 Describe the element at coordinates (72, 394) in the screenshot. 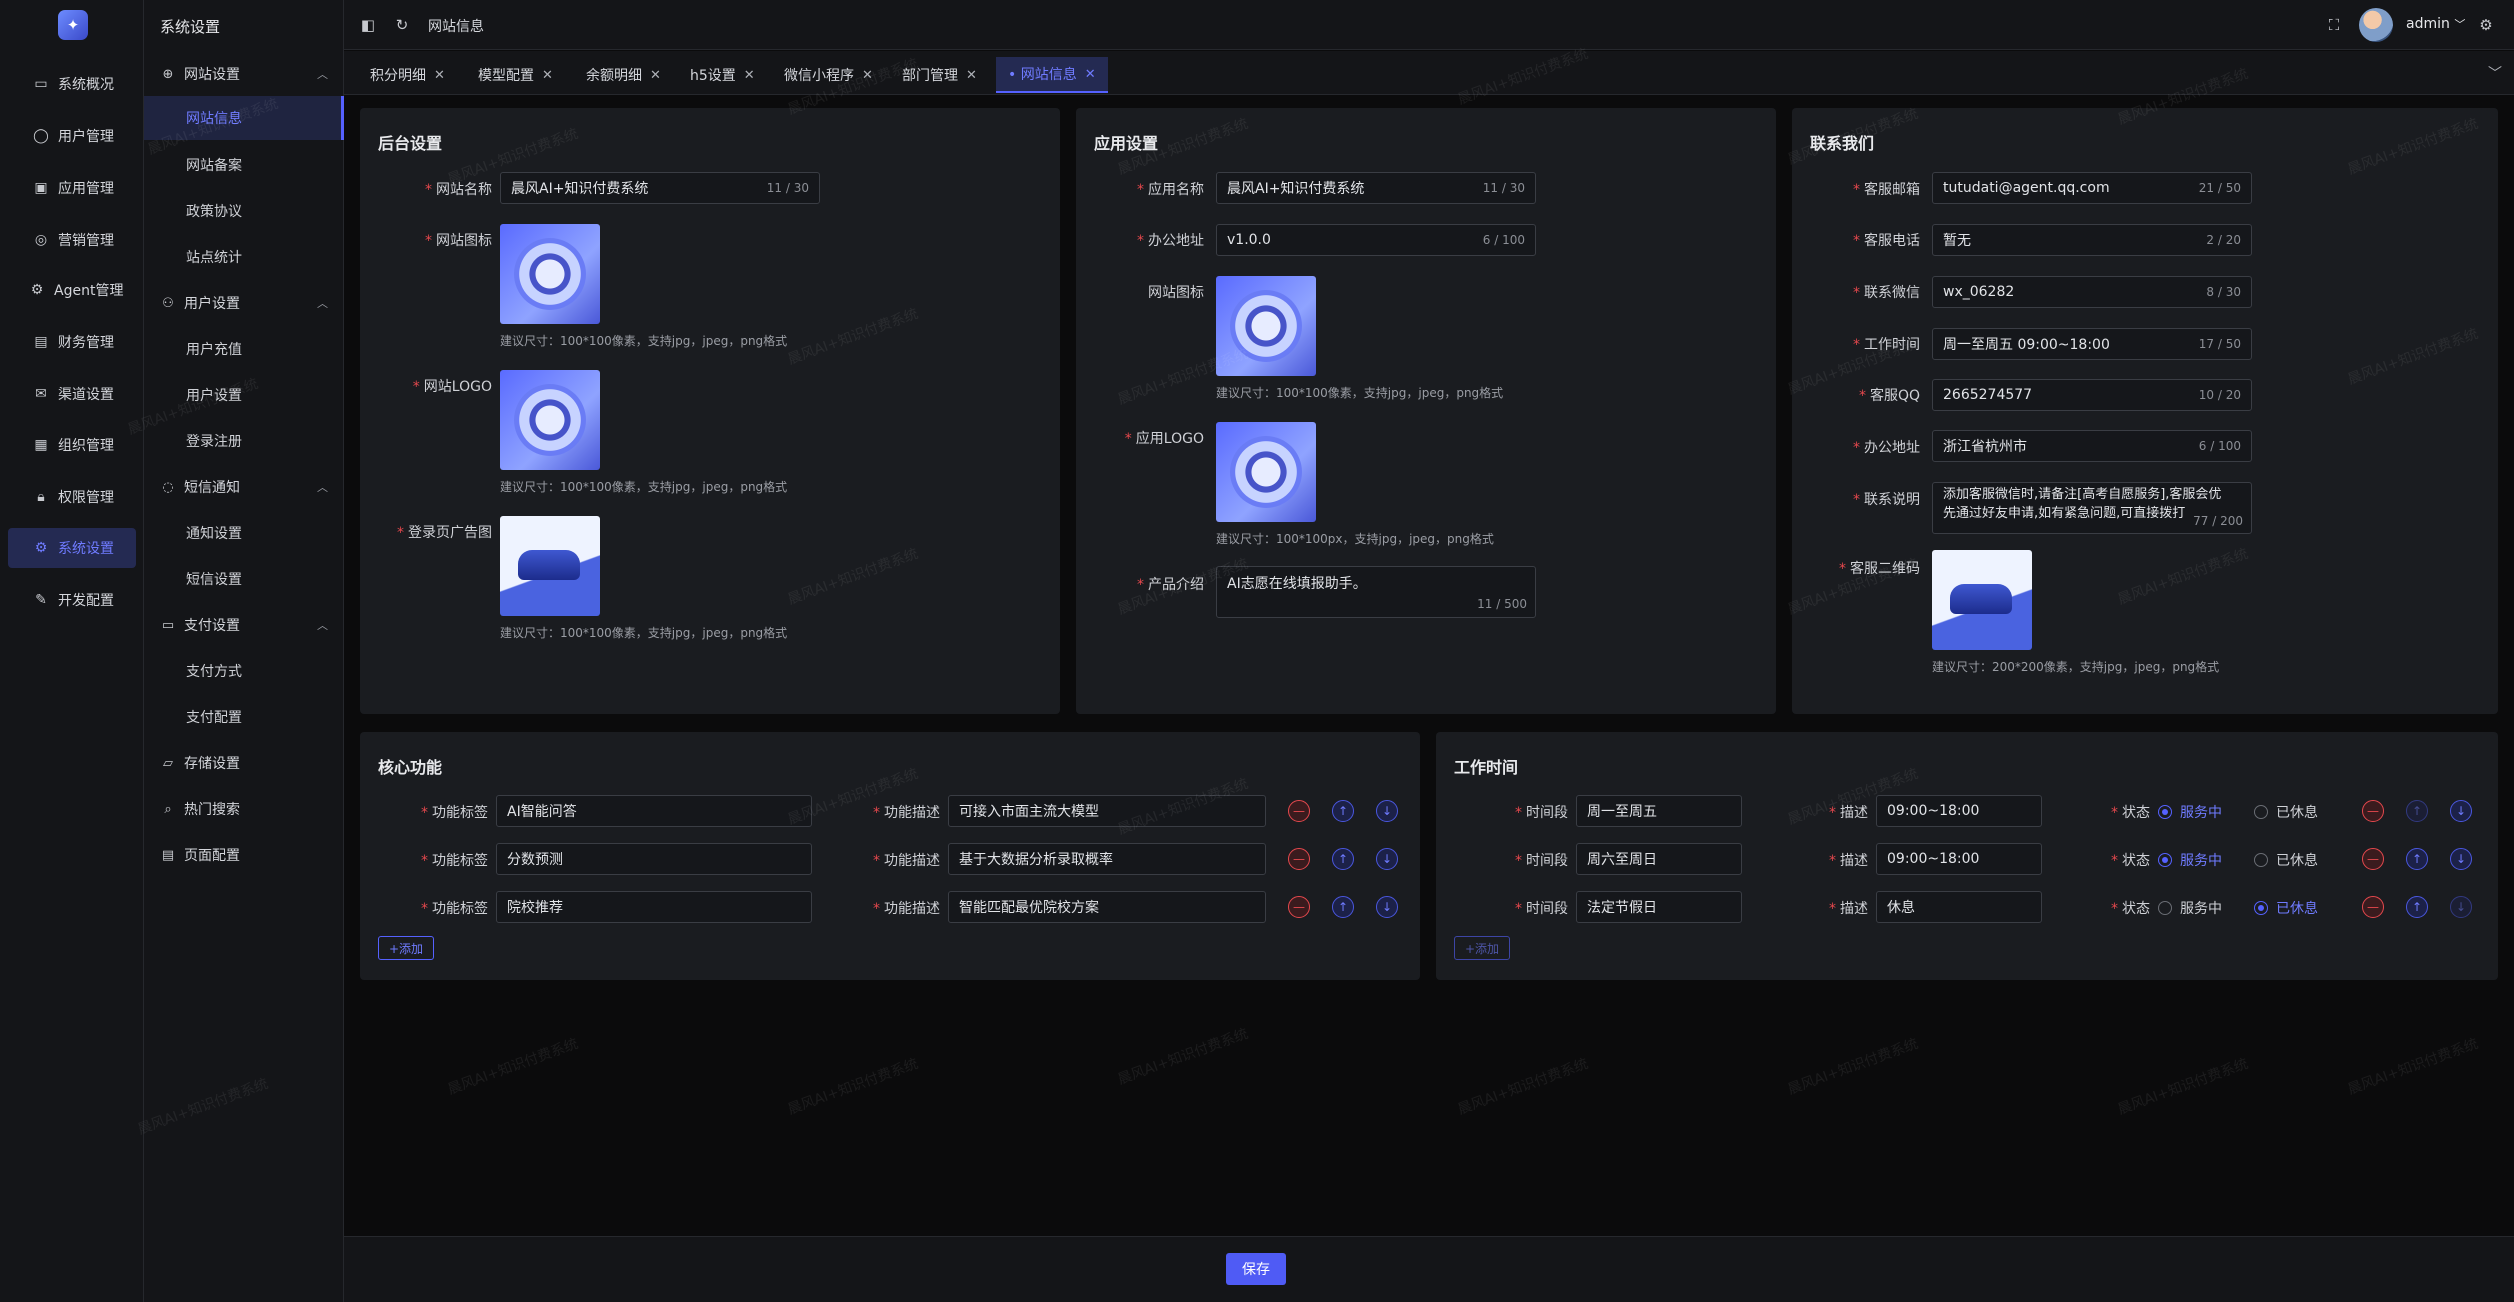

I see `rail-item-channels: ✉ 渠道设置` at that location.